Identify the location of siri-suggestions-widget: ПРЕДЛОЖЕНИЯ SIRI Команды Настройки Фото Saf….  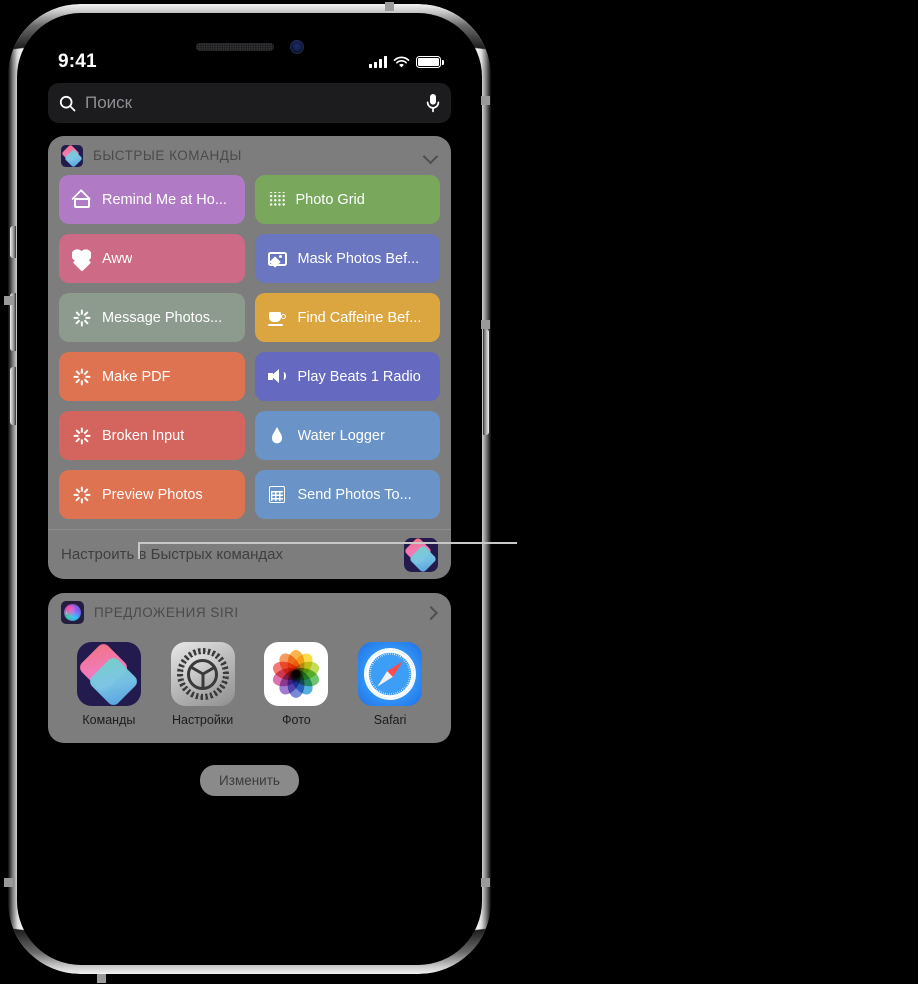
(249, 668).